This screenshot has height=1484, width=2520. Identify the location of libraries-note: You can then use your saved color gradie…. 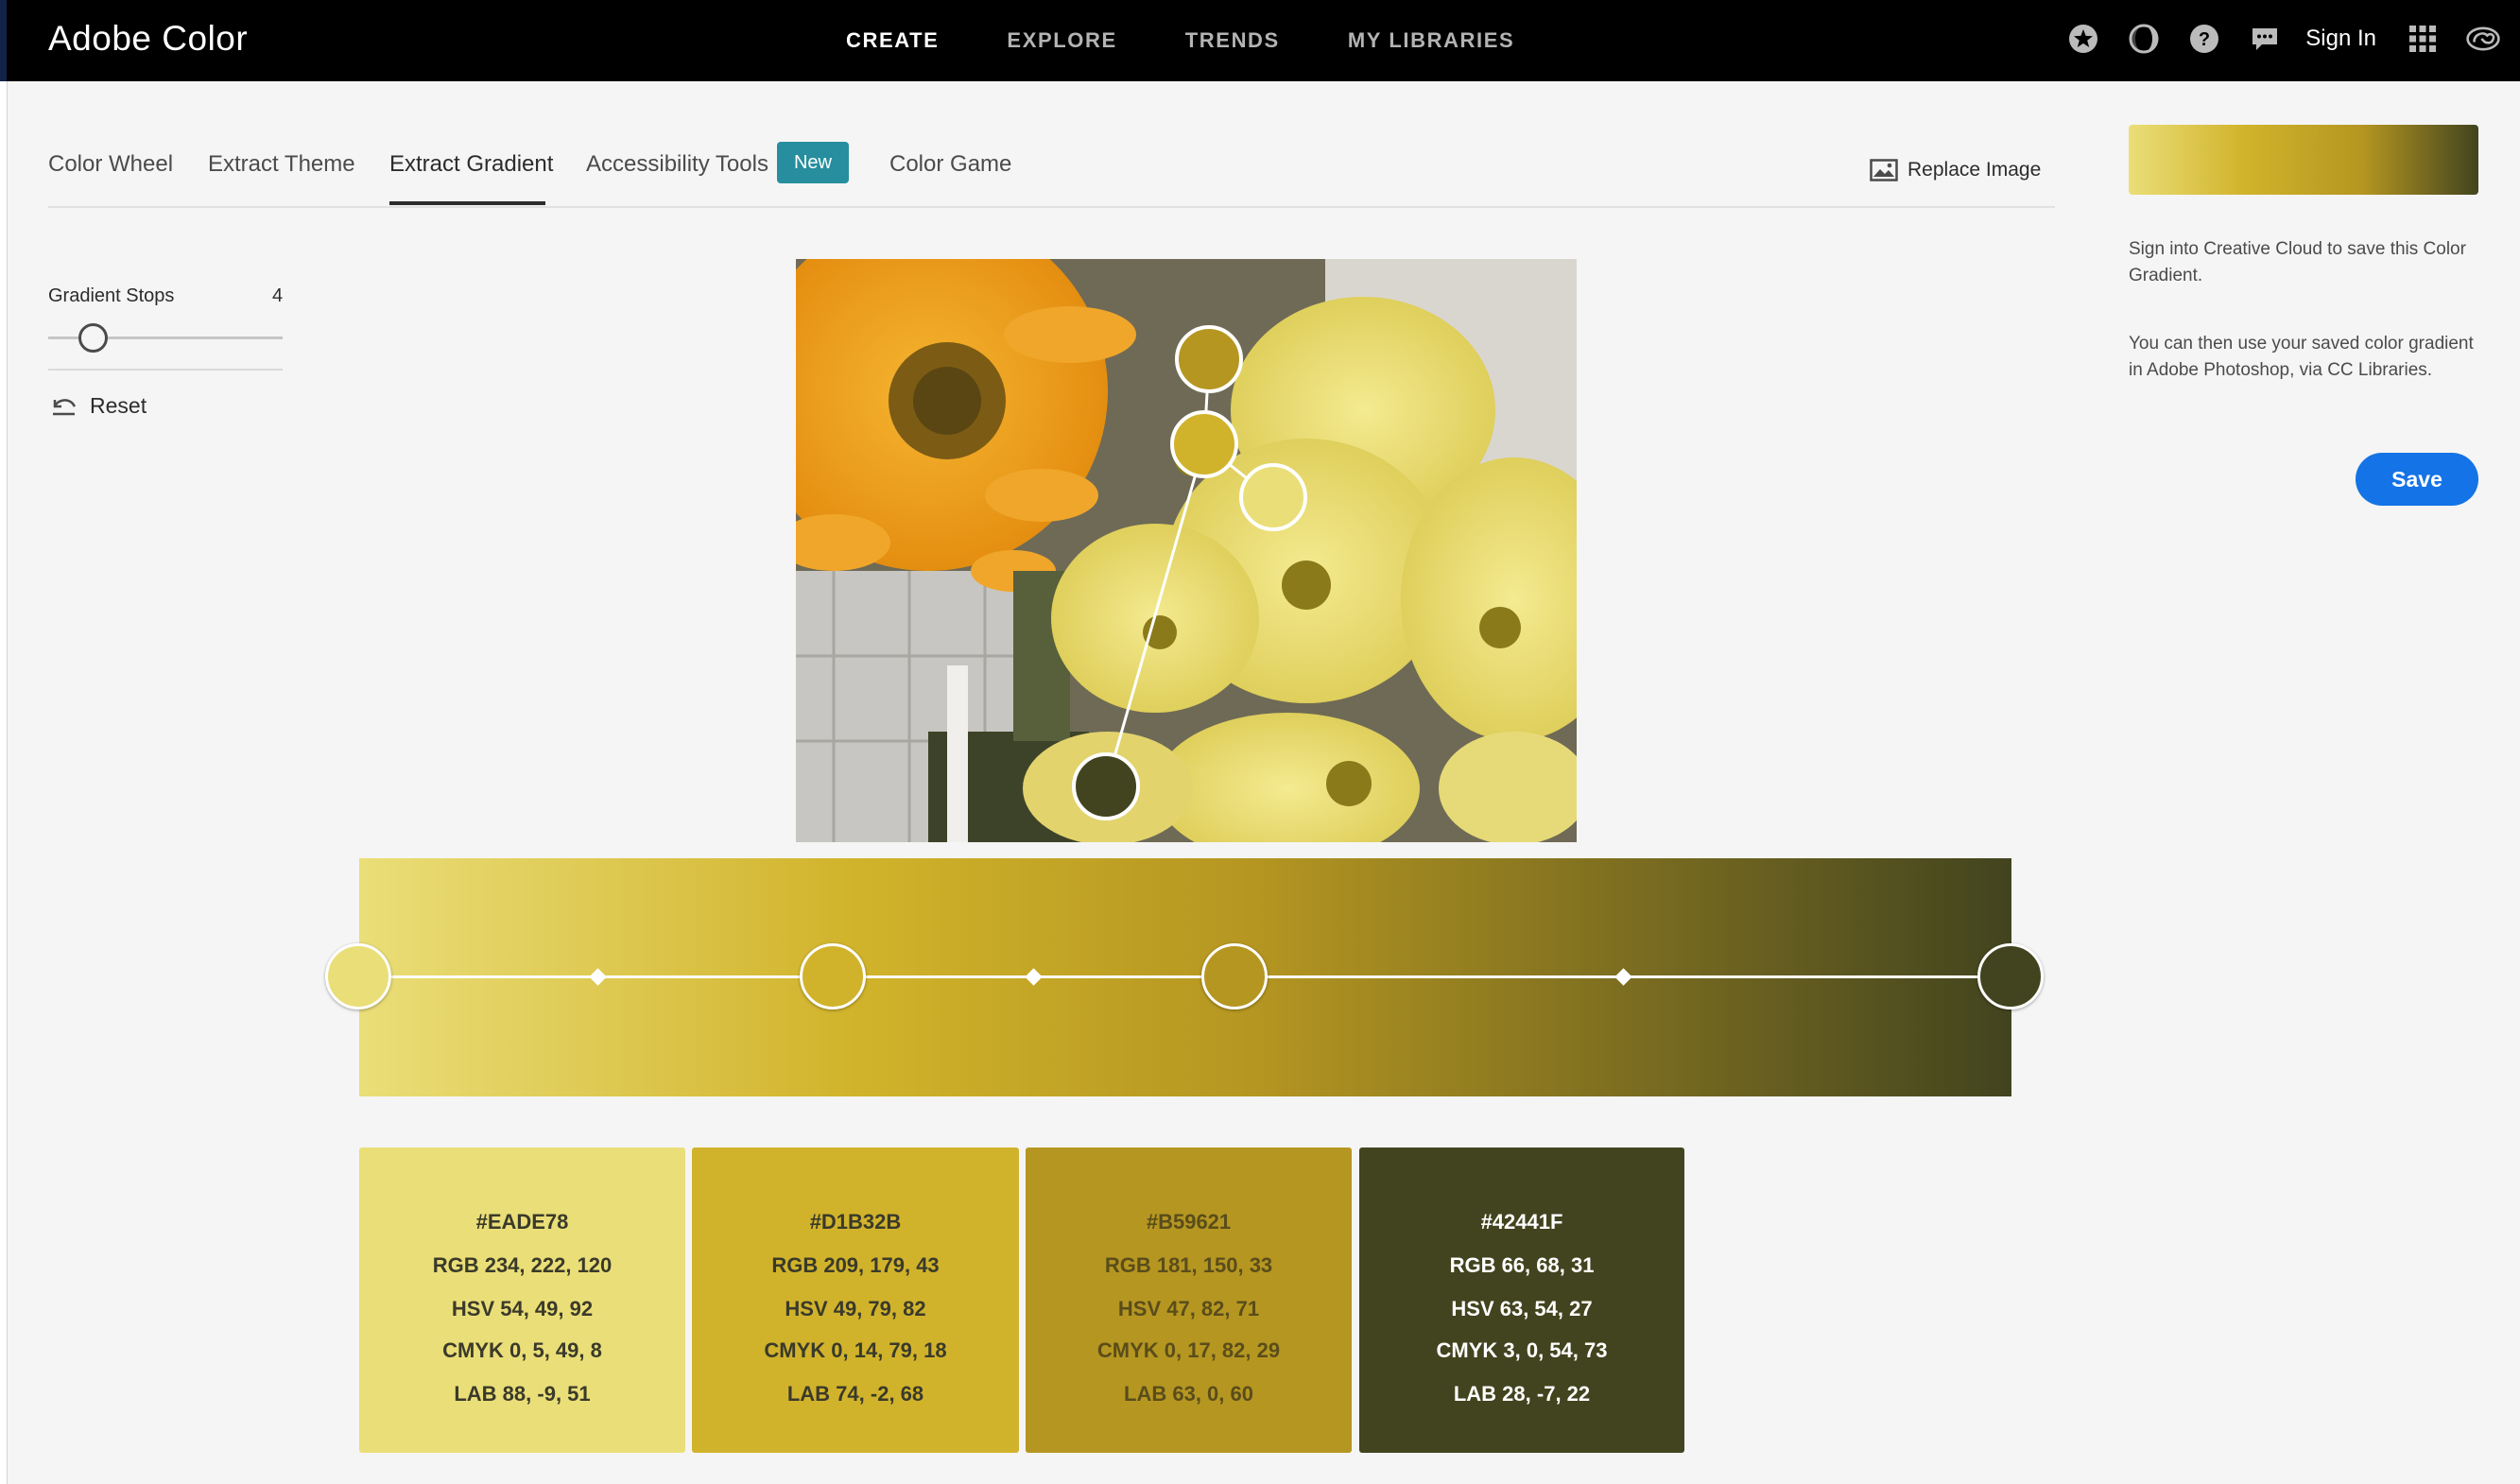
(2301, 357).